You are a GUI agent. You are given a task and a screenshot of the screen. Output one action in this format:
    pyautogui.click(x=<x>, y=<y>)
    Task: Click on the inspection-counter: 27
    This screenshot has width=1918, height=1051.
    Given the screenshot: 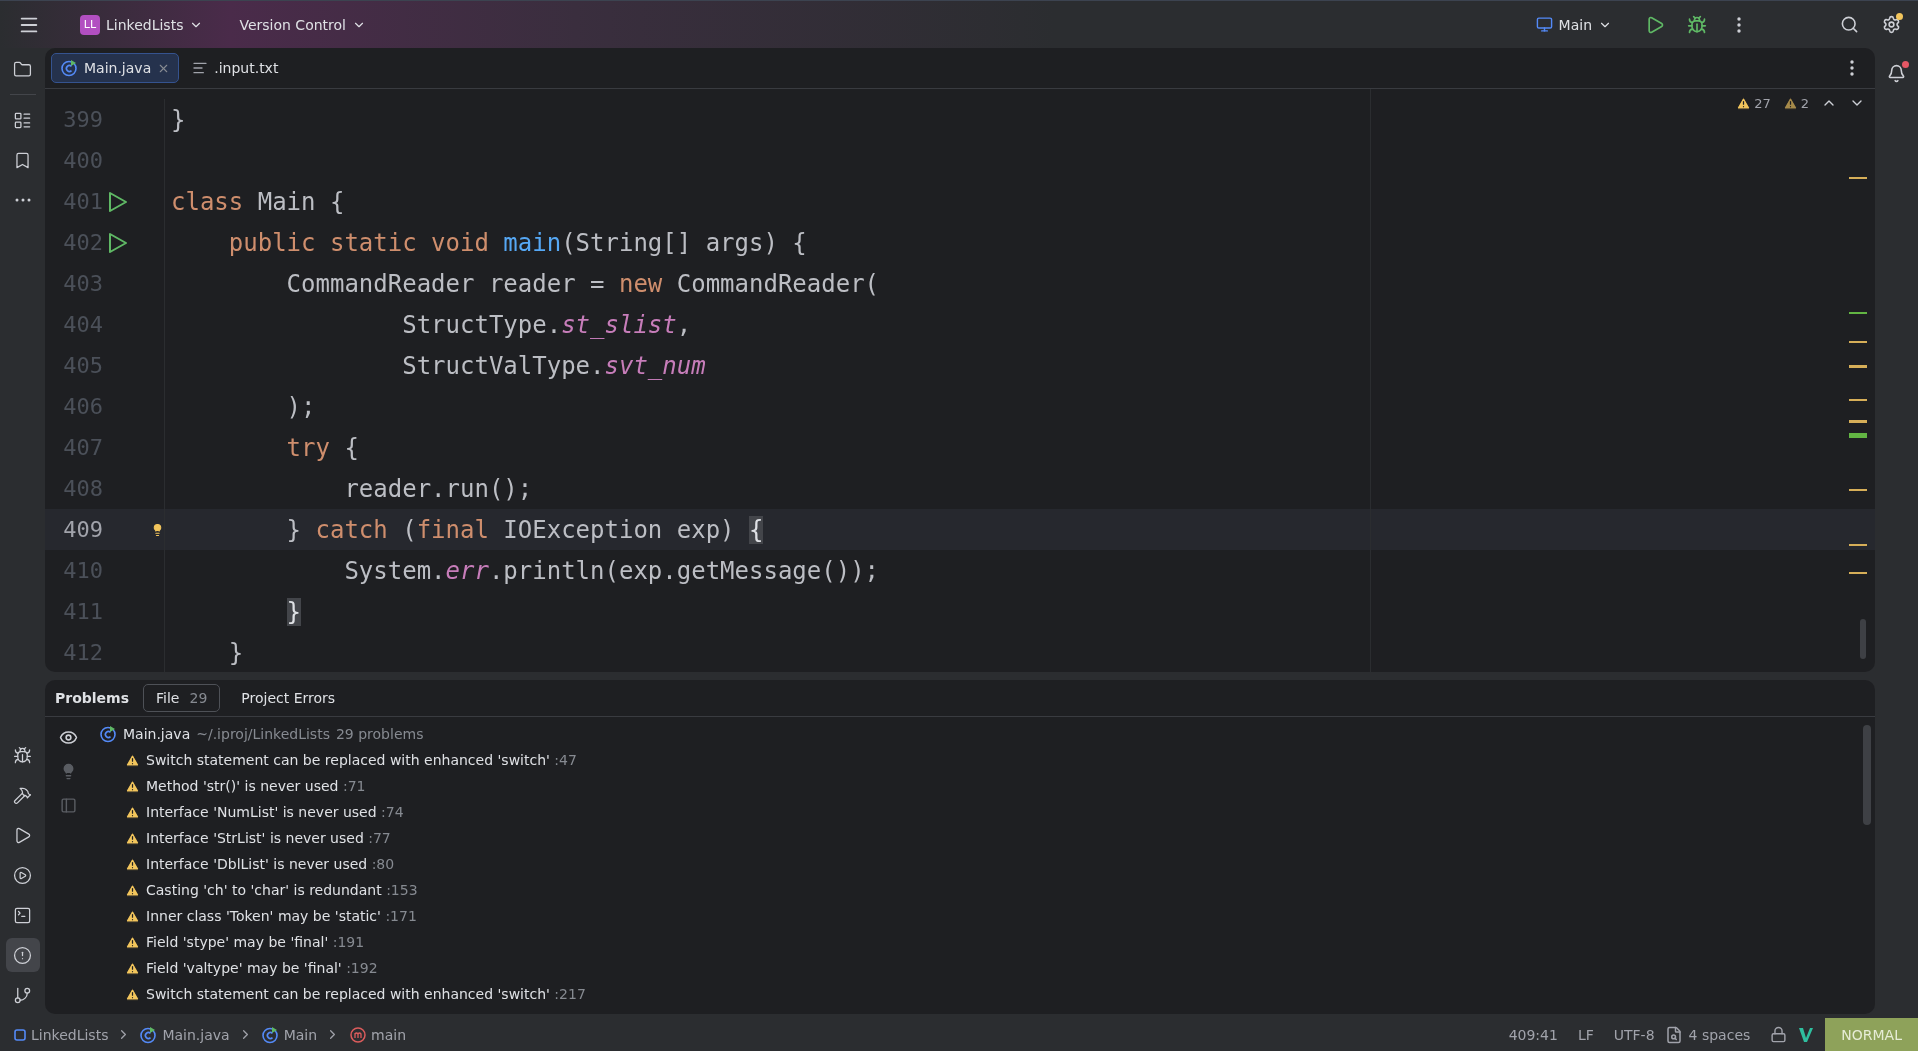 What is the action you would take?
    pyautogui.click(x=1753, y=103)
    